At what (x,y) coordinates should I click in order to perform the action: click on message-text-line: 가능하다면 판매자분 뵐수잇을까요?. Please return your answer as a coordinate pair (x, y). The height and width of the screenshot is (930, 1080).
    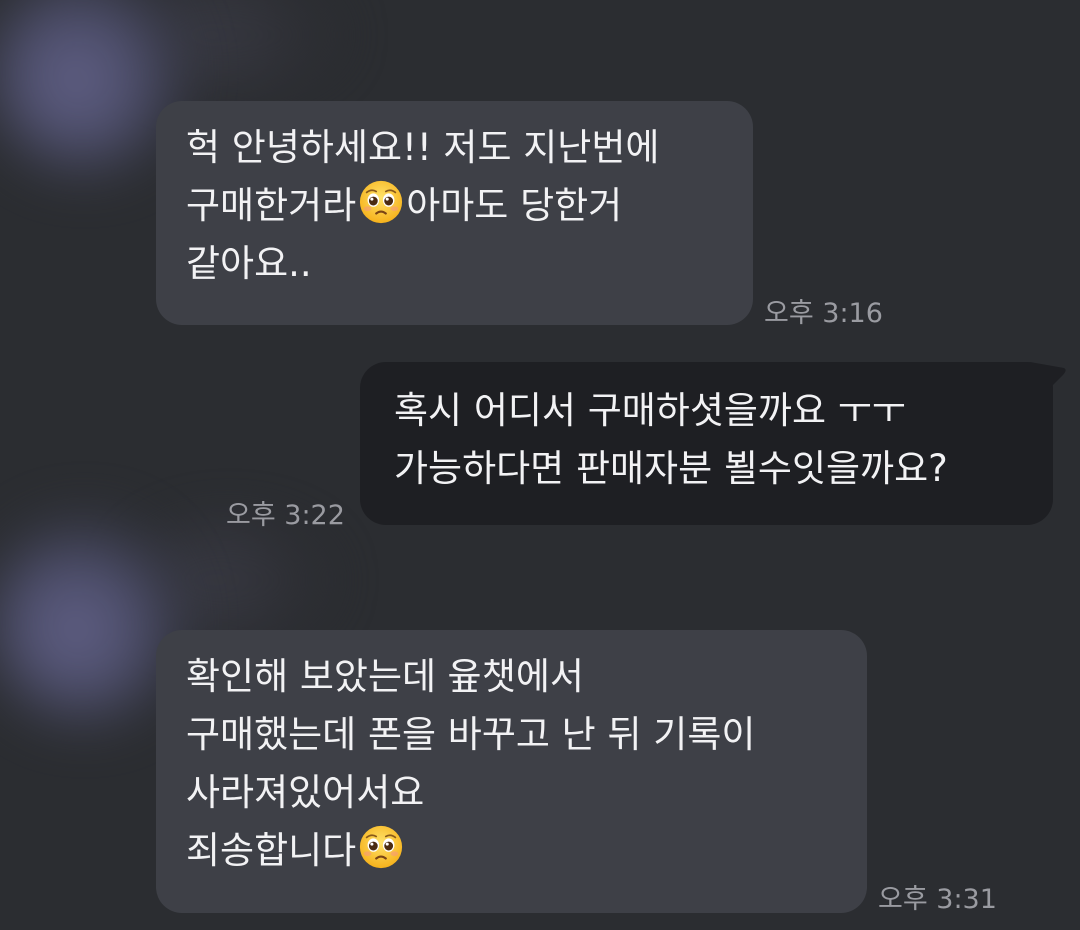
    Looking at the image, I should click on (671, 468).